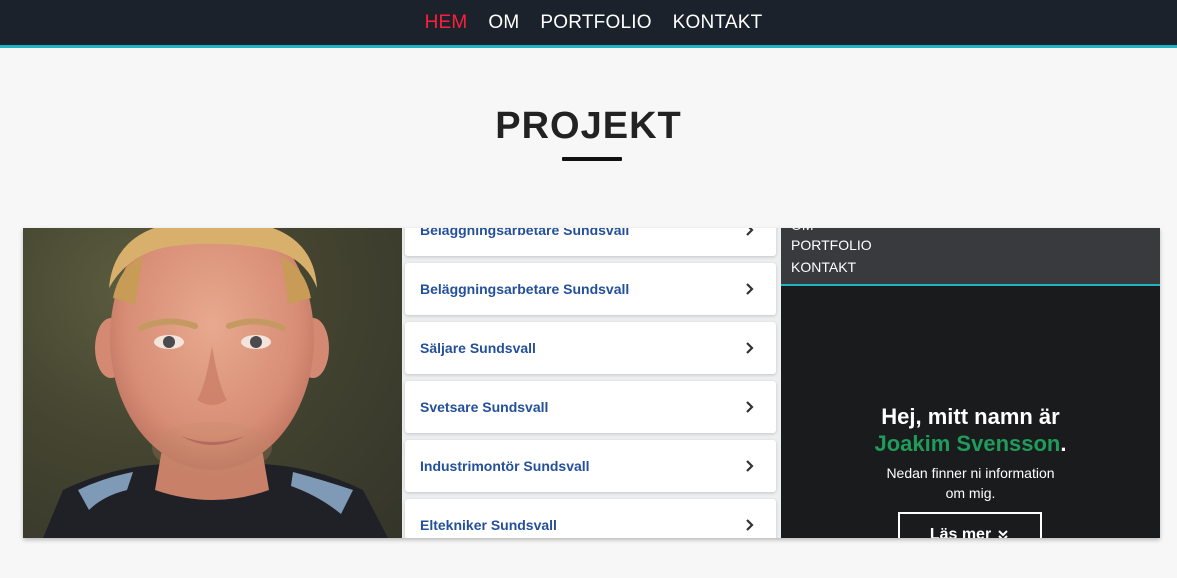 The width and height of the screenshot is (1177, 578). I want to click on job-card: Industrimontör Sundsvall, so click(590, 466).